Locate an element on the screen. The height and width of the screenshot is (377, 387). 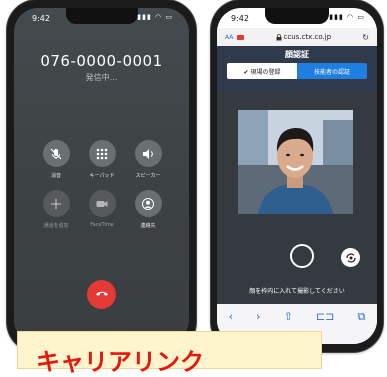
contacts-icon is located at coordinates (148, 203).